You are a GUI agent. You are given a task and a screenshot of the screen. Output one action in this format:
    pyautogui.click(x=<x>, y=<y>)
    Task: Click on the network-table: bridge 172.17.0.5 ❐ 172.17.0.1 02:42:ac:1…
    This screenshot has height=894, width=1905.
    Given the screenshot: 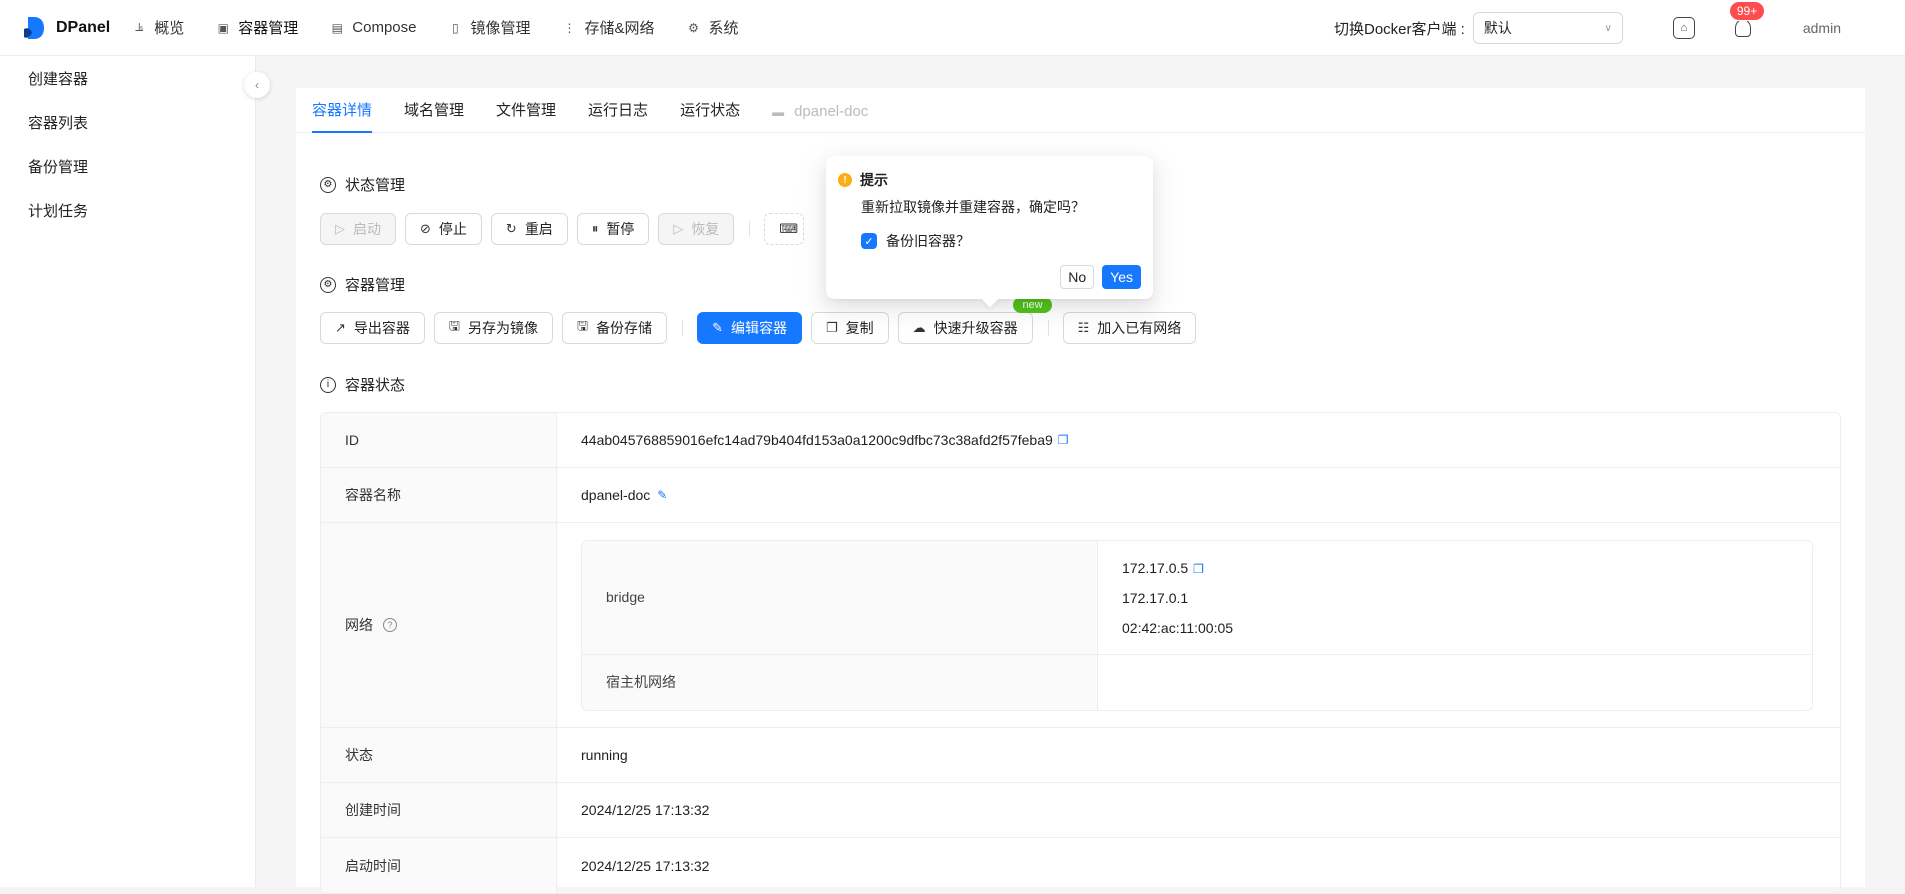 What is the action you would take?
    pyautogui.click(x=1197, y=625)
    